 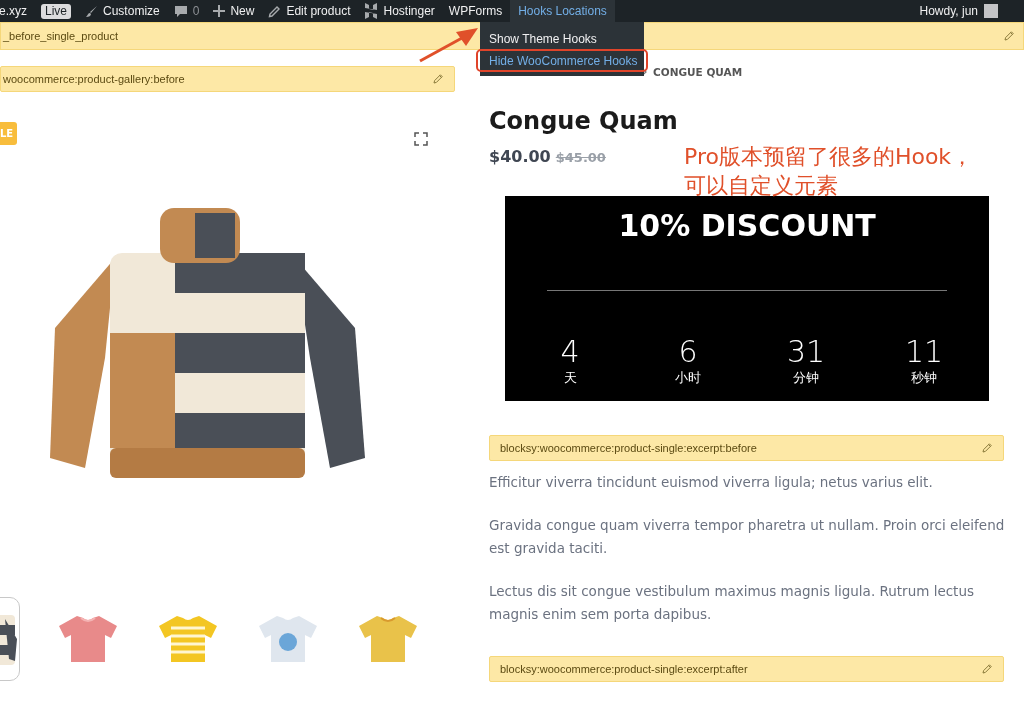 I want to click on breadcrumb-item: CONGUE QUAM, so click(x=698, y=72).